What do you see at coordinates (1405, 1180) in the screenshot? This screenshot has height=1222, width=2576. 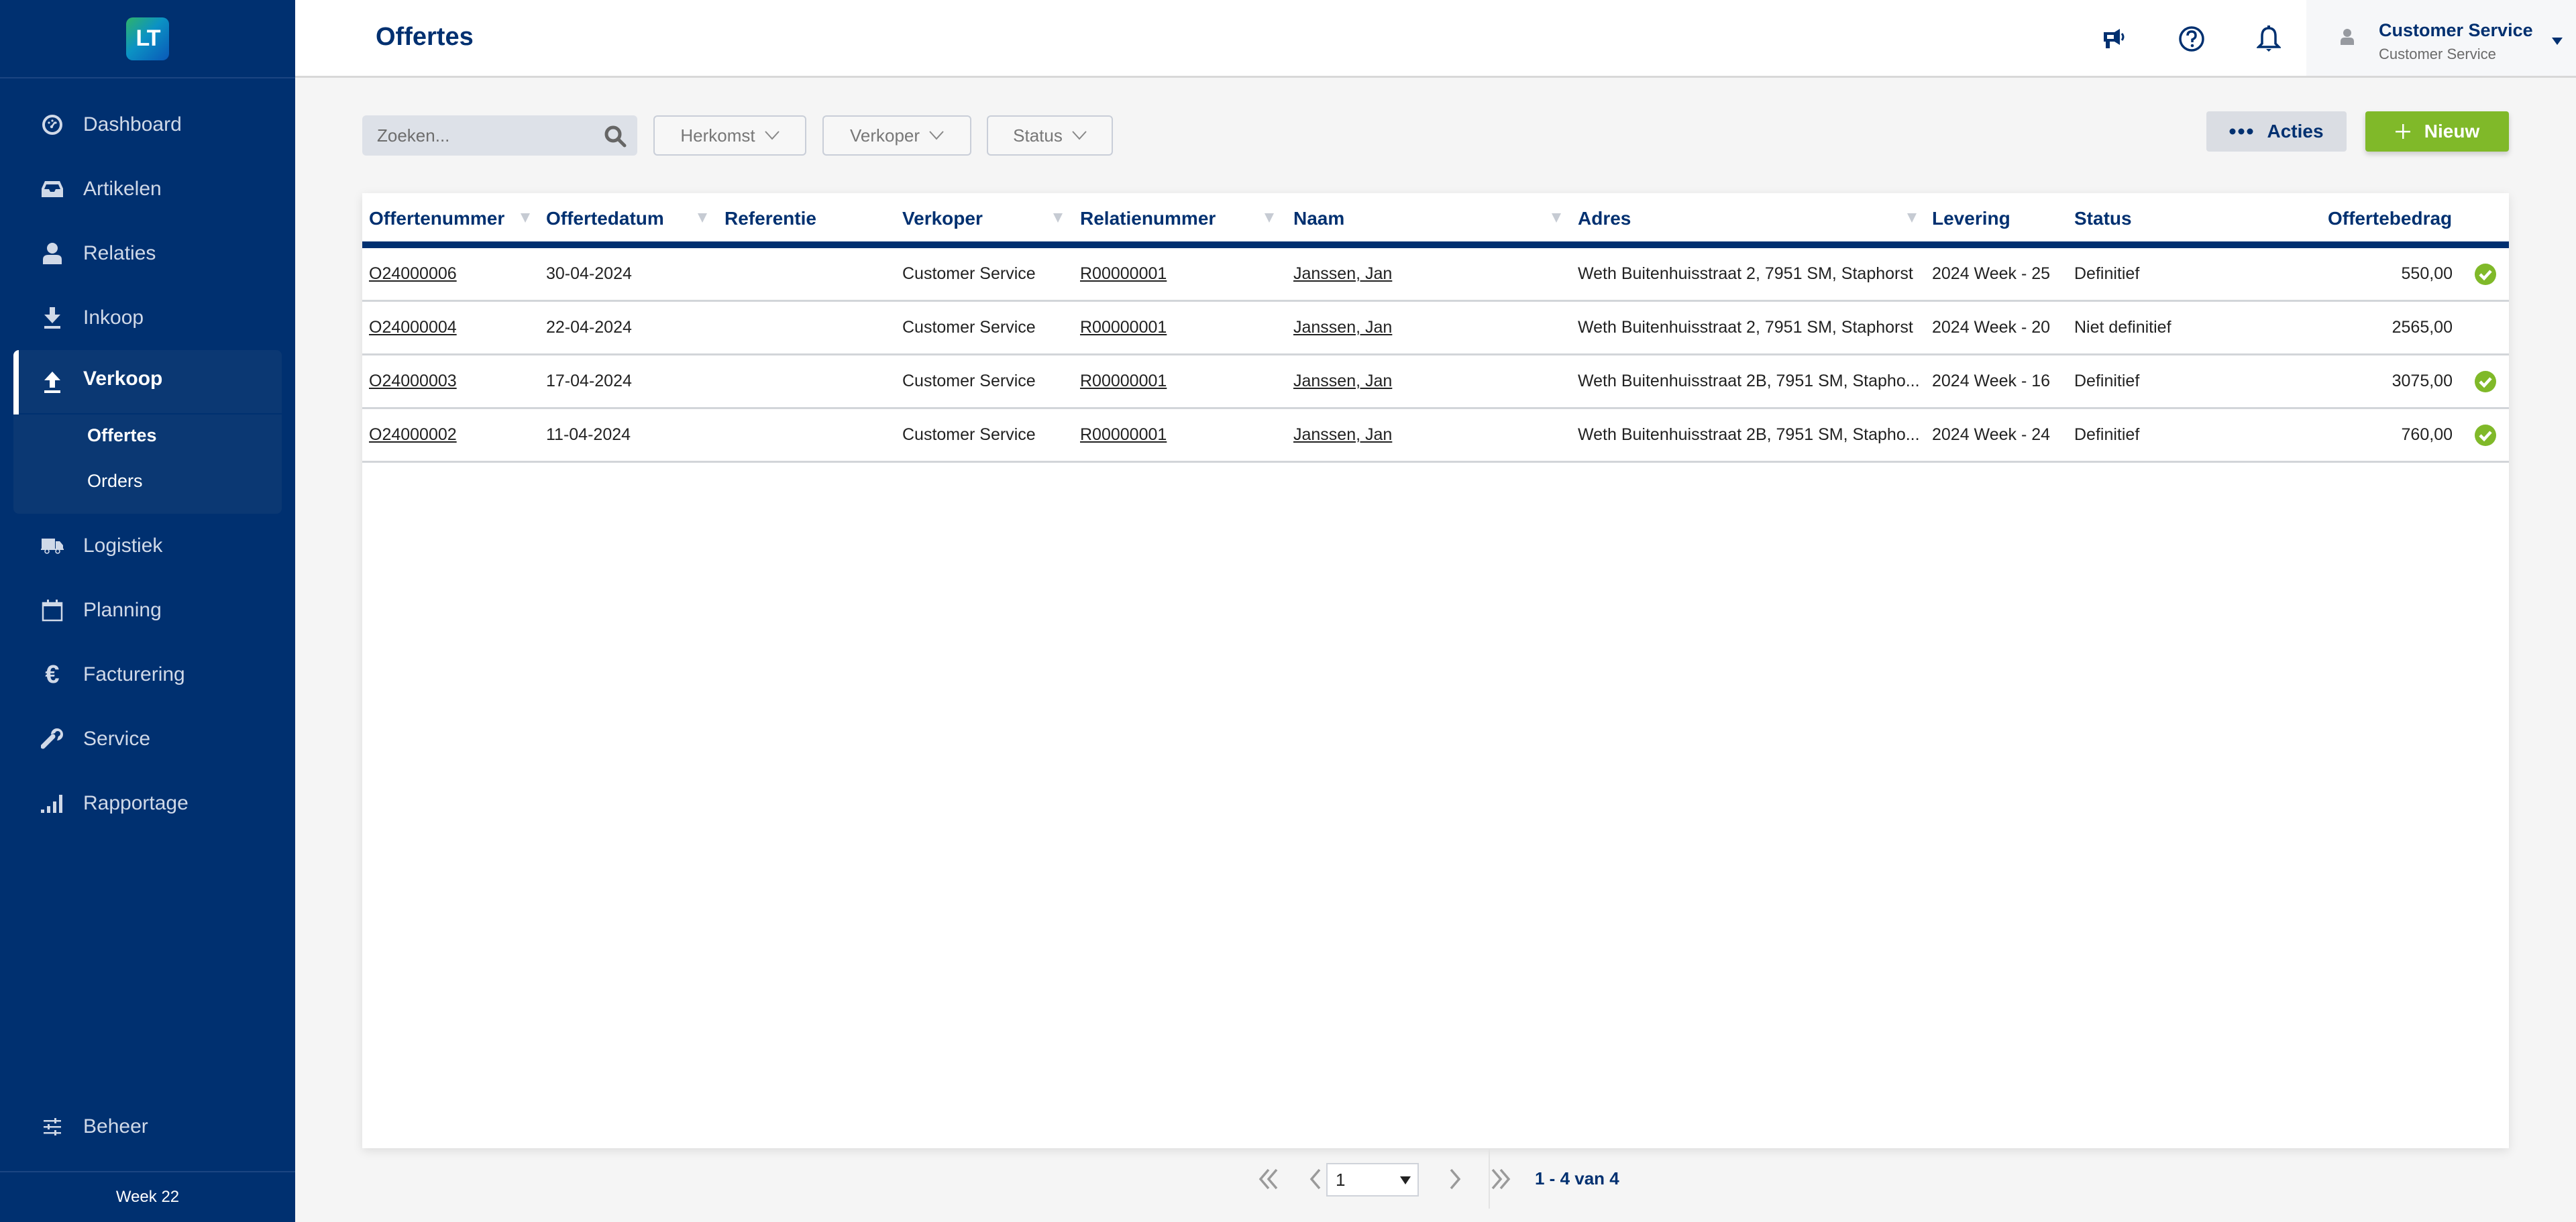 I see `caret-down-icon` at bounding box center [1405, 1180].